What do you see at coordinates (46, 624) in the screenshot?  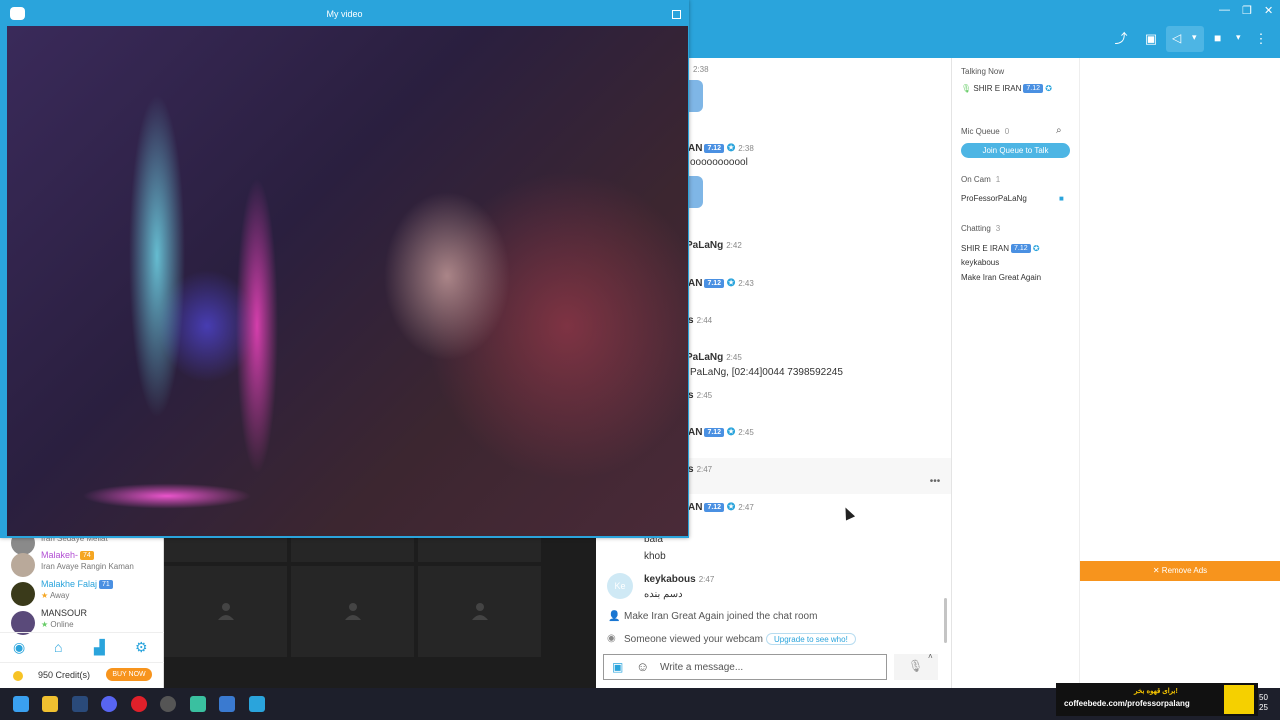 I see `online-icon: ★` at bounding box center [46, 624].